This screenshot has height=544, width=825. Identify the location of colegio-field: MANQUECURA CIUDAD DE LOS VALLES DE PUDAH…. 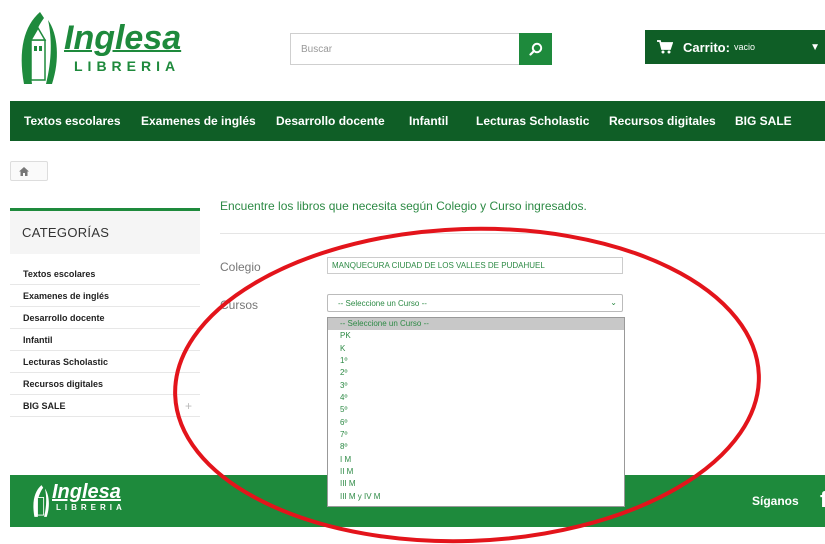
(475, 265).